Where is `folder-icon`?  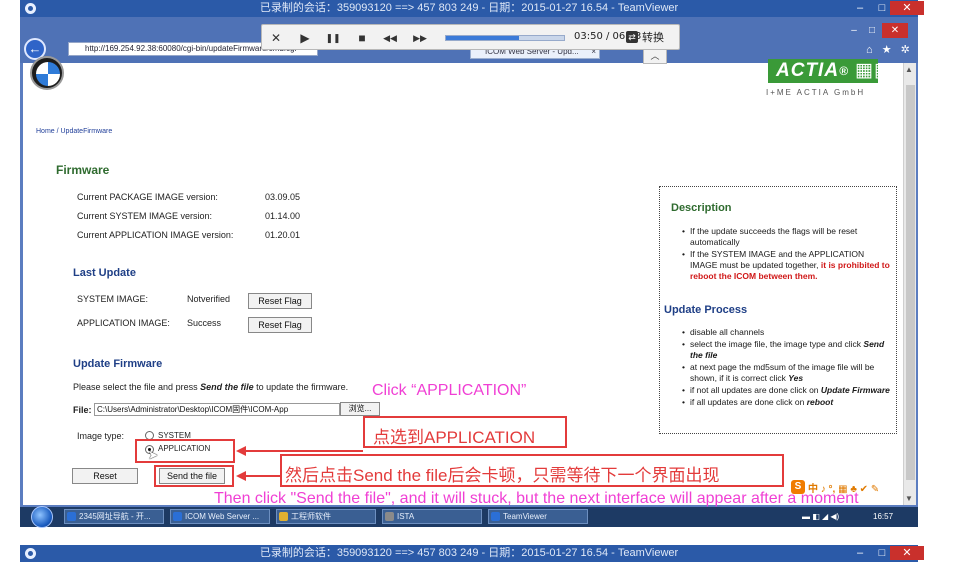 folder-icon is located at coordinates (283, 516).